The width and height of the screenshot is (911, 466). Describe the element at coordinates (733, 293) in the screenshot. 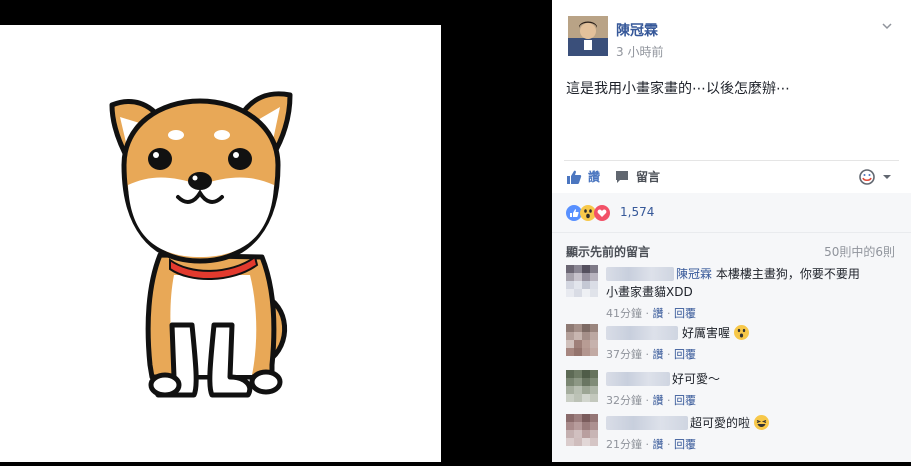

I see `comment-item: 陳冠霖 本樓樓主畫狗，你要不要用 小畫家畫貓XDD 41分鐘 · 讚 · 回覆` at that location.